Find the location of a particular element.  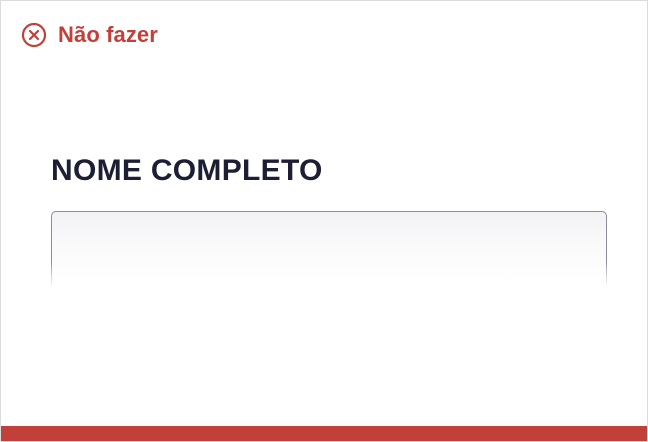

full-name-input-wrapper is located at coordinates (329, 249).